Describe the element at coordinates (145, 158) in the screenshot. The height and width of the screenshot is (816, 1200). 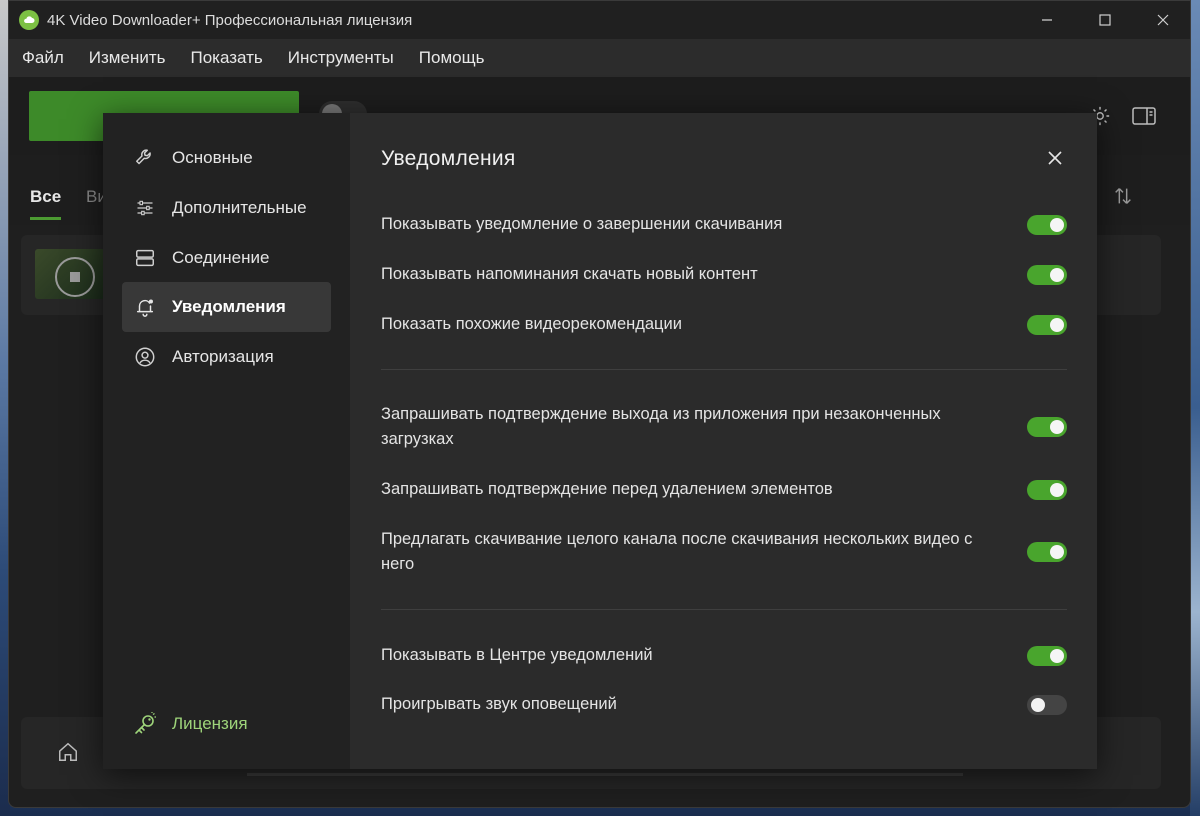
I see `wrench-icon` at that location.